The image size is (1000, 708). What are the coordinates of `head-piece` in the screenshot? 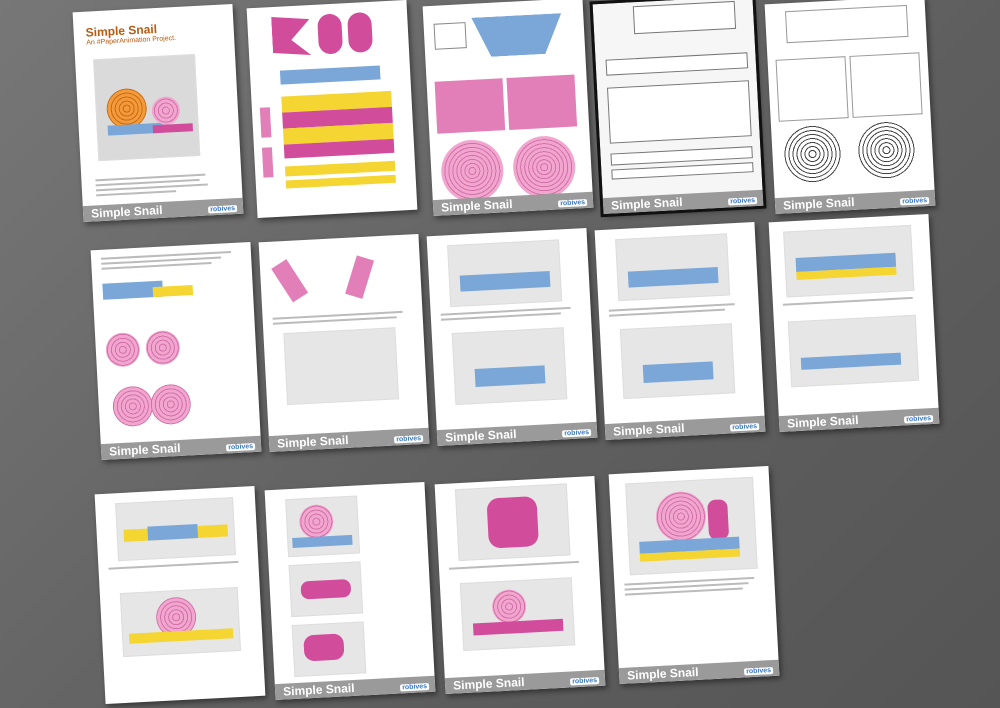 It's located at (291, 36).